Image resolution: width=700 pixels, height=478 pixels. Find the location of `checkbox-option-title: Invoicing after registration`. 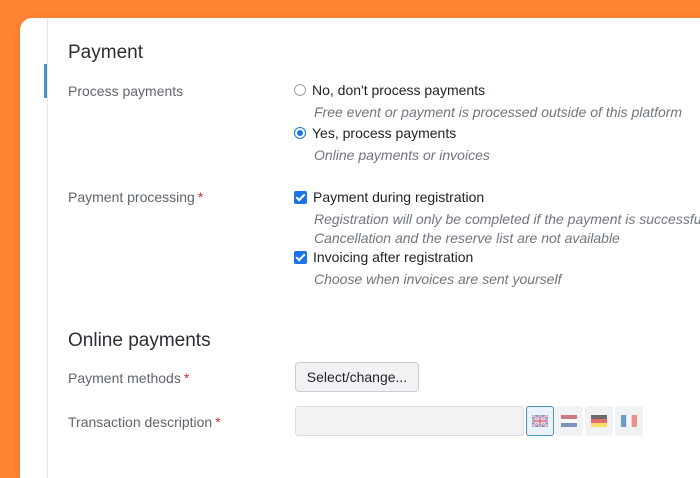

checkbox-option-title: Invoicing after registration is located at coordinates (393, 257).